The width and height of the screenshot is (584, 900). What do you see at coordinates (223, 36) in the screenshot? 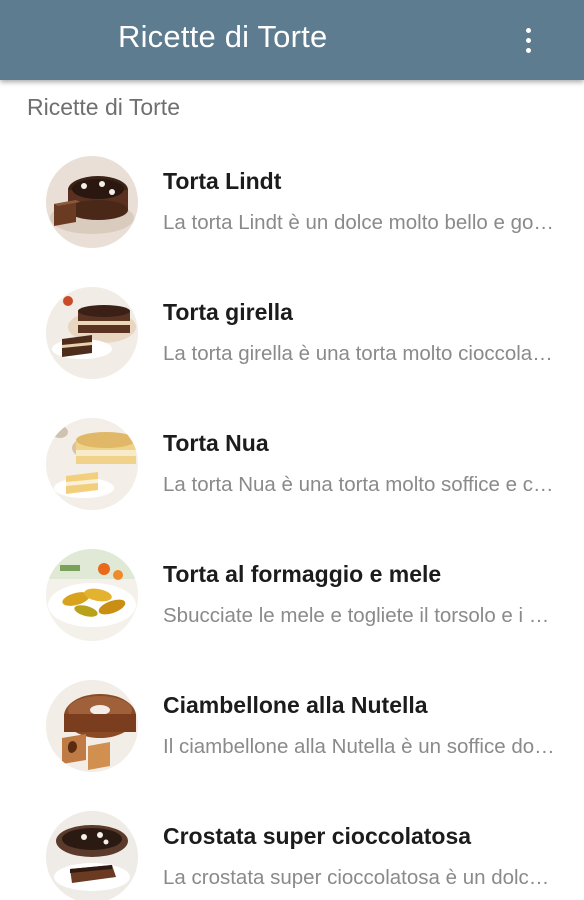
I see `app-title: Ricette di Torte` at bounding box center [223, 36].